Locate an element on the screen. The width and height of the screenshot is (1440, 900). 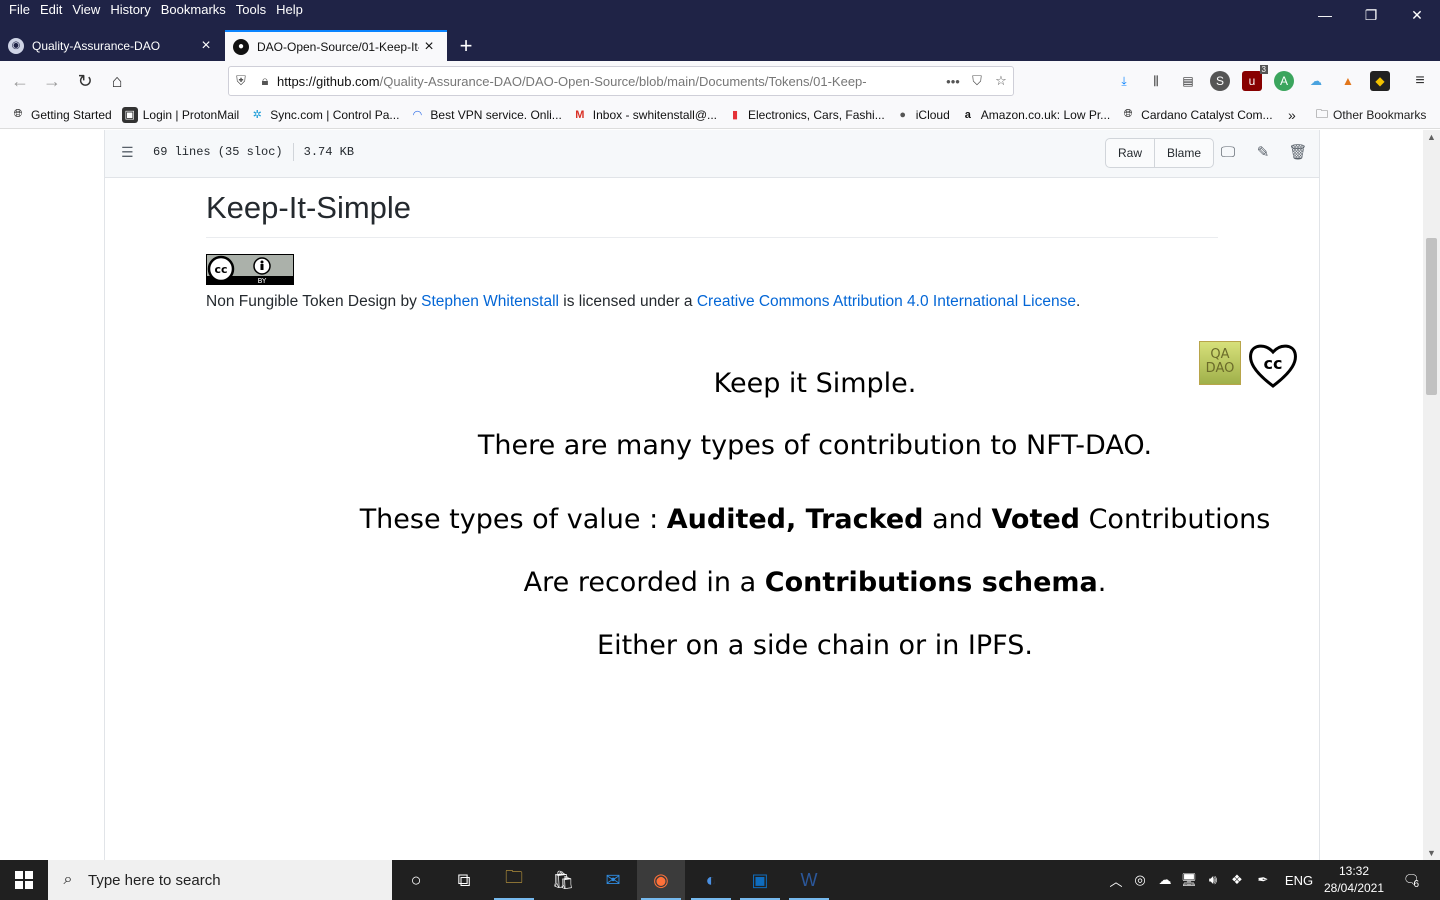
license-prefix: Non Fungible Token Design by is located at coordinates (314, 301).